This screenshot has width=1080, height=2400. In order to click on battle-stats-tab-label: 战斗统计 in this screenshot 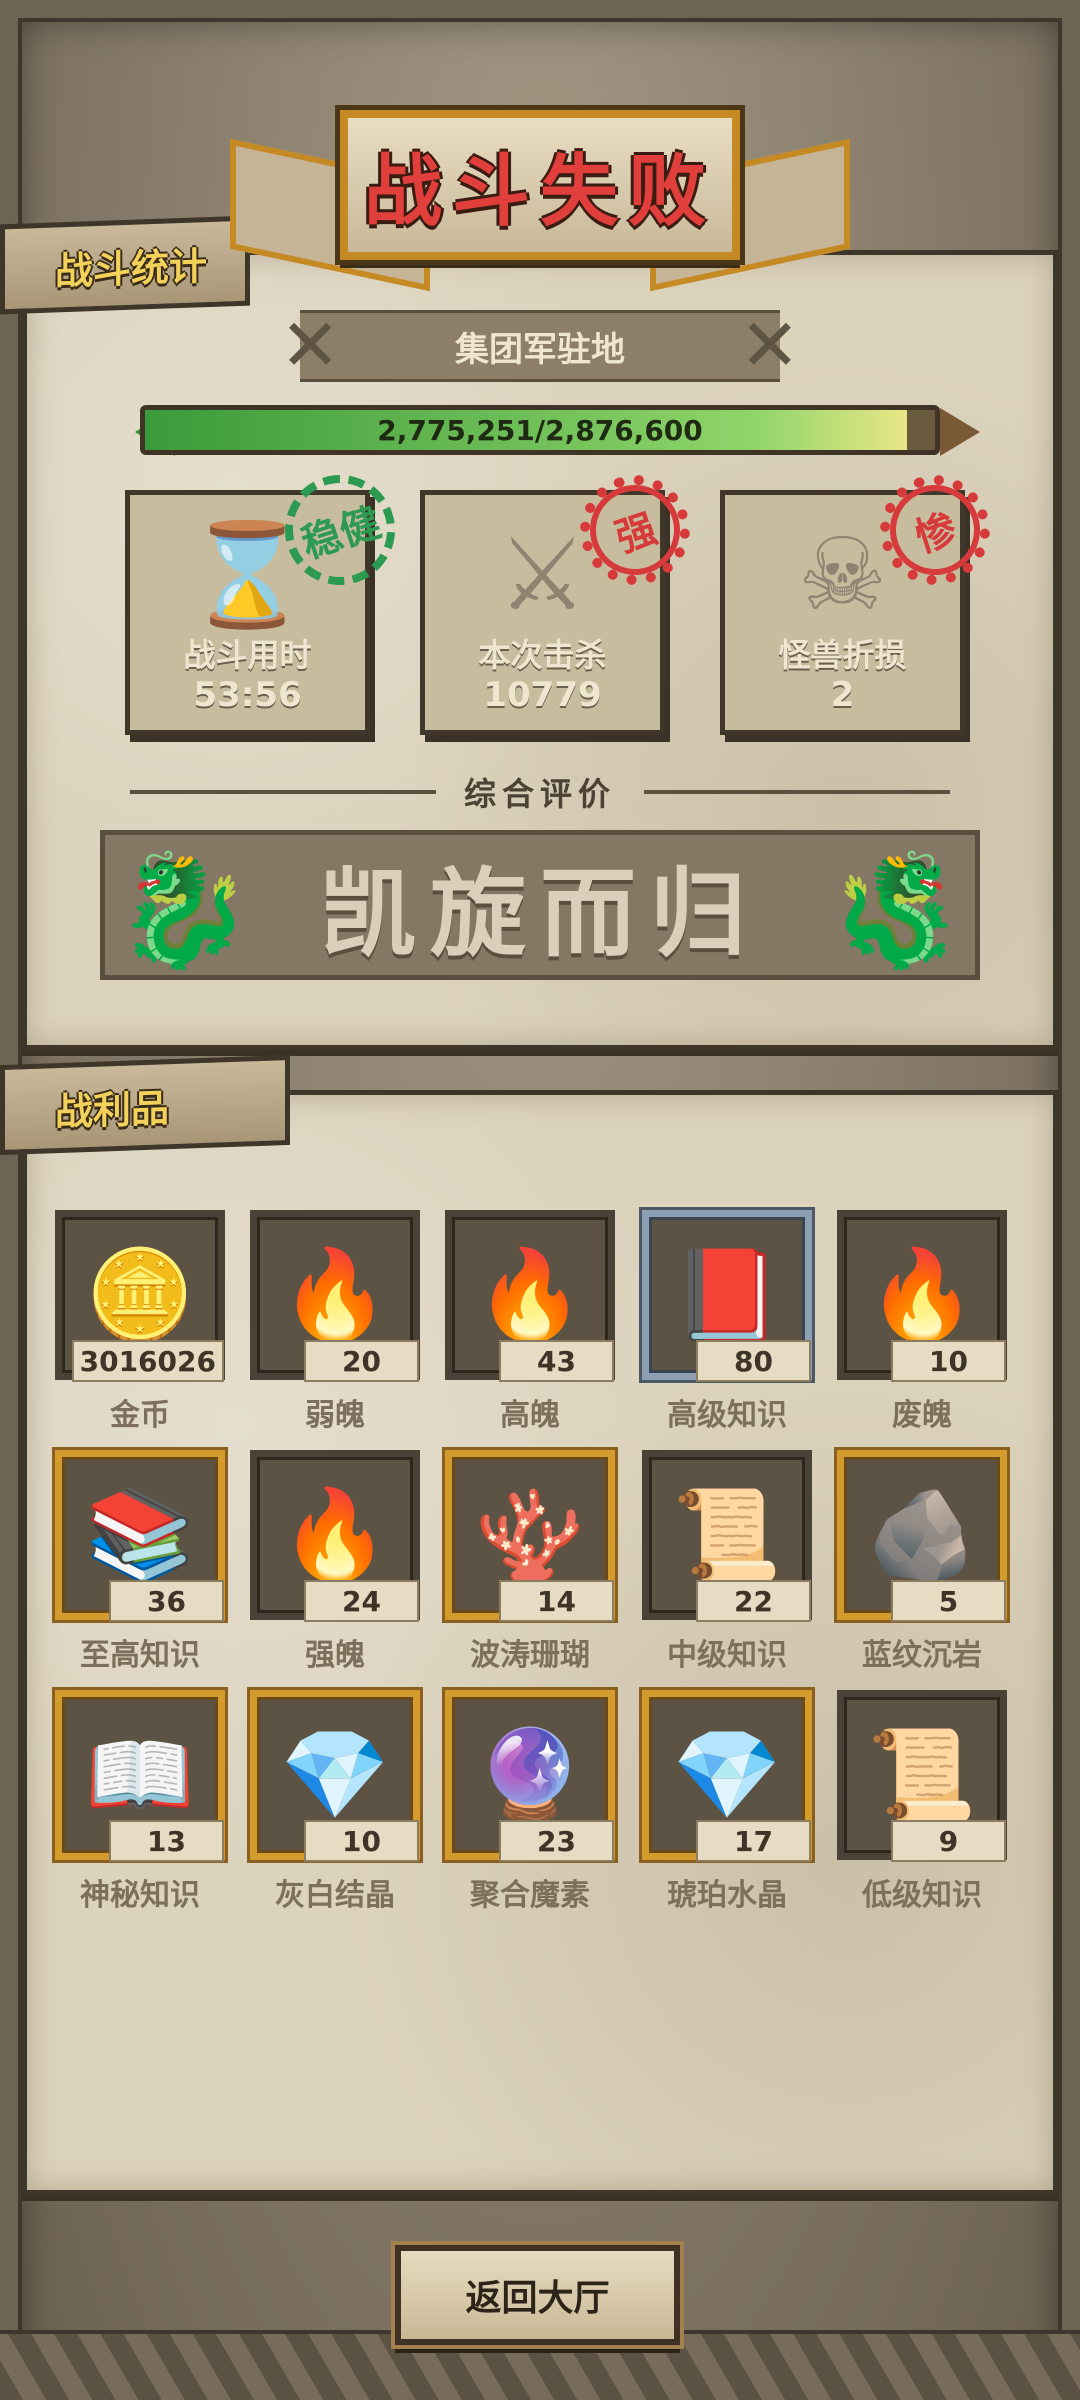, I will do `click(131, 269)`.